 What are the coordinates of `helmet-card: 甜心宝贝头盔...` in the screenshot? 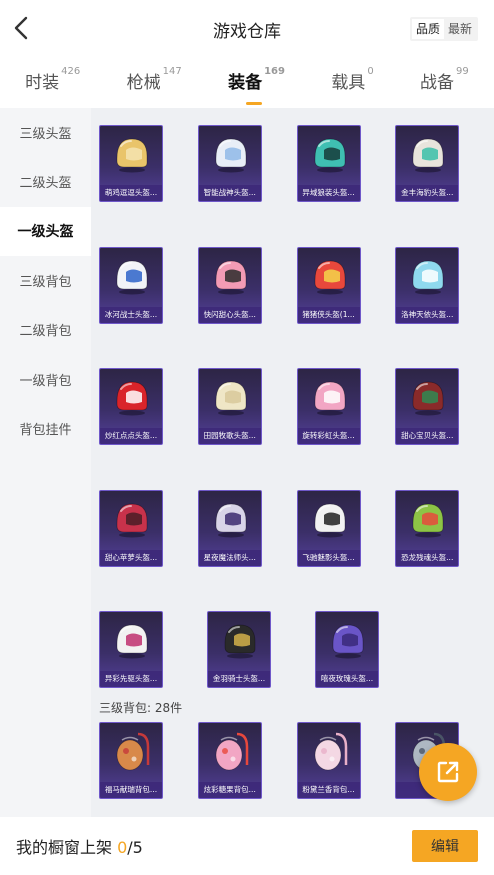 It's located at (444, 429).